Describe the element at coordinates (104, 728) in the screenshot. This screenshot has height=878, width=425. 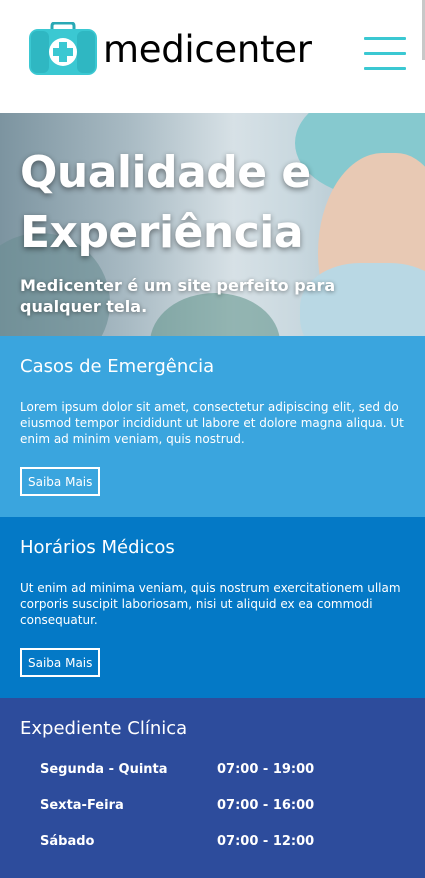
I see `panel-title: Expediente Clínica` at that location.